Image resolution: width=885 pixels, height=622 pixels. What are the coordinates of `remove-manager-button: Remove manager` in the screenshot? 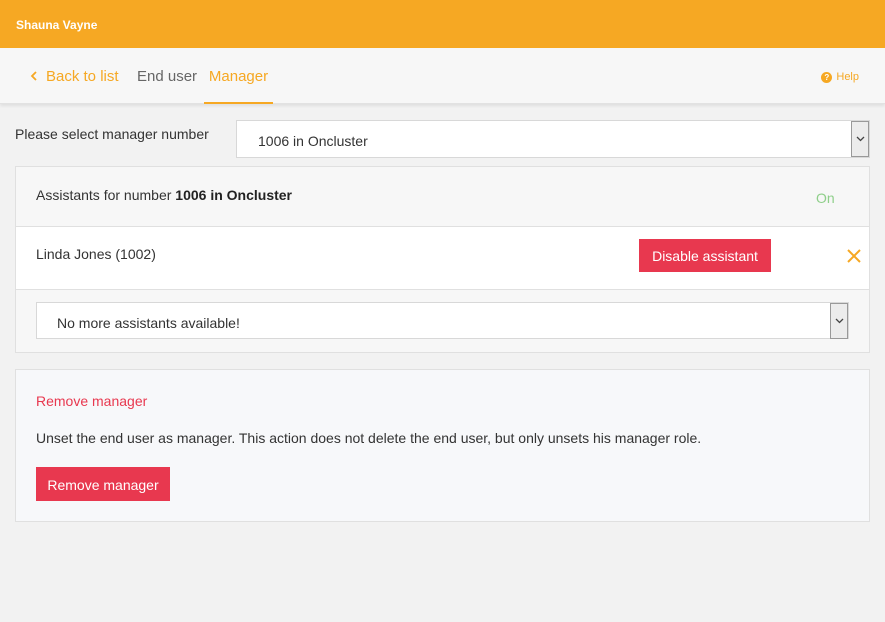 It's located at (103, 484).